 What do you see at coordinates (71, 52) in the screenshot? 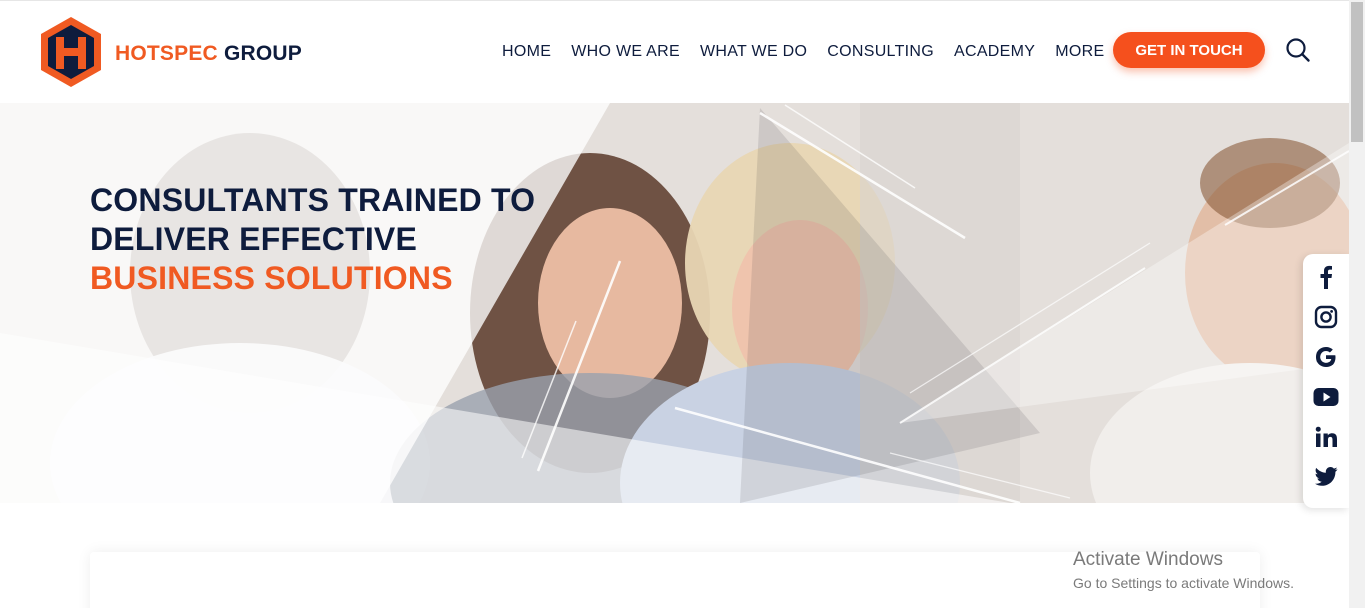
I see `hexagon-h-logo-icon` at bounding box center [71, 52].